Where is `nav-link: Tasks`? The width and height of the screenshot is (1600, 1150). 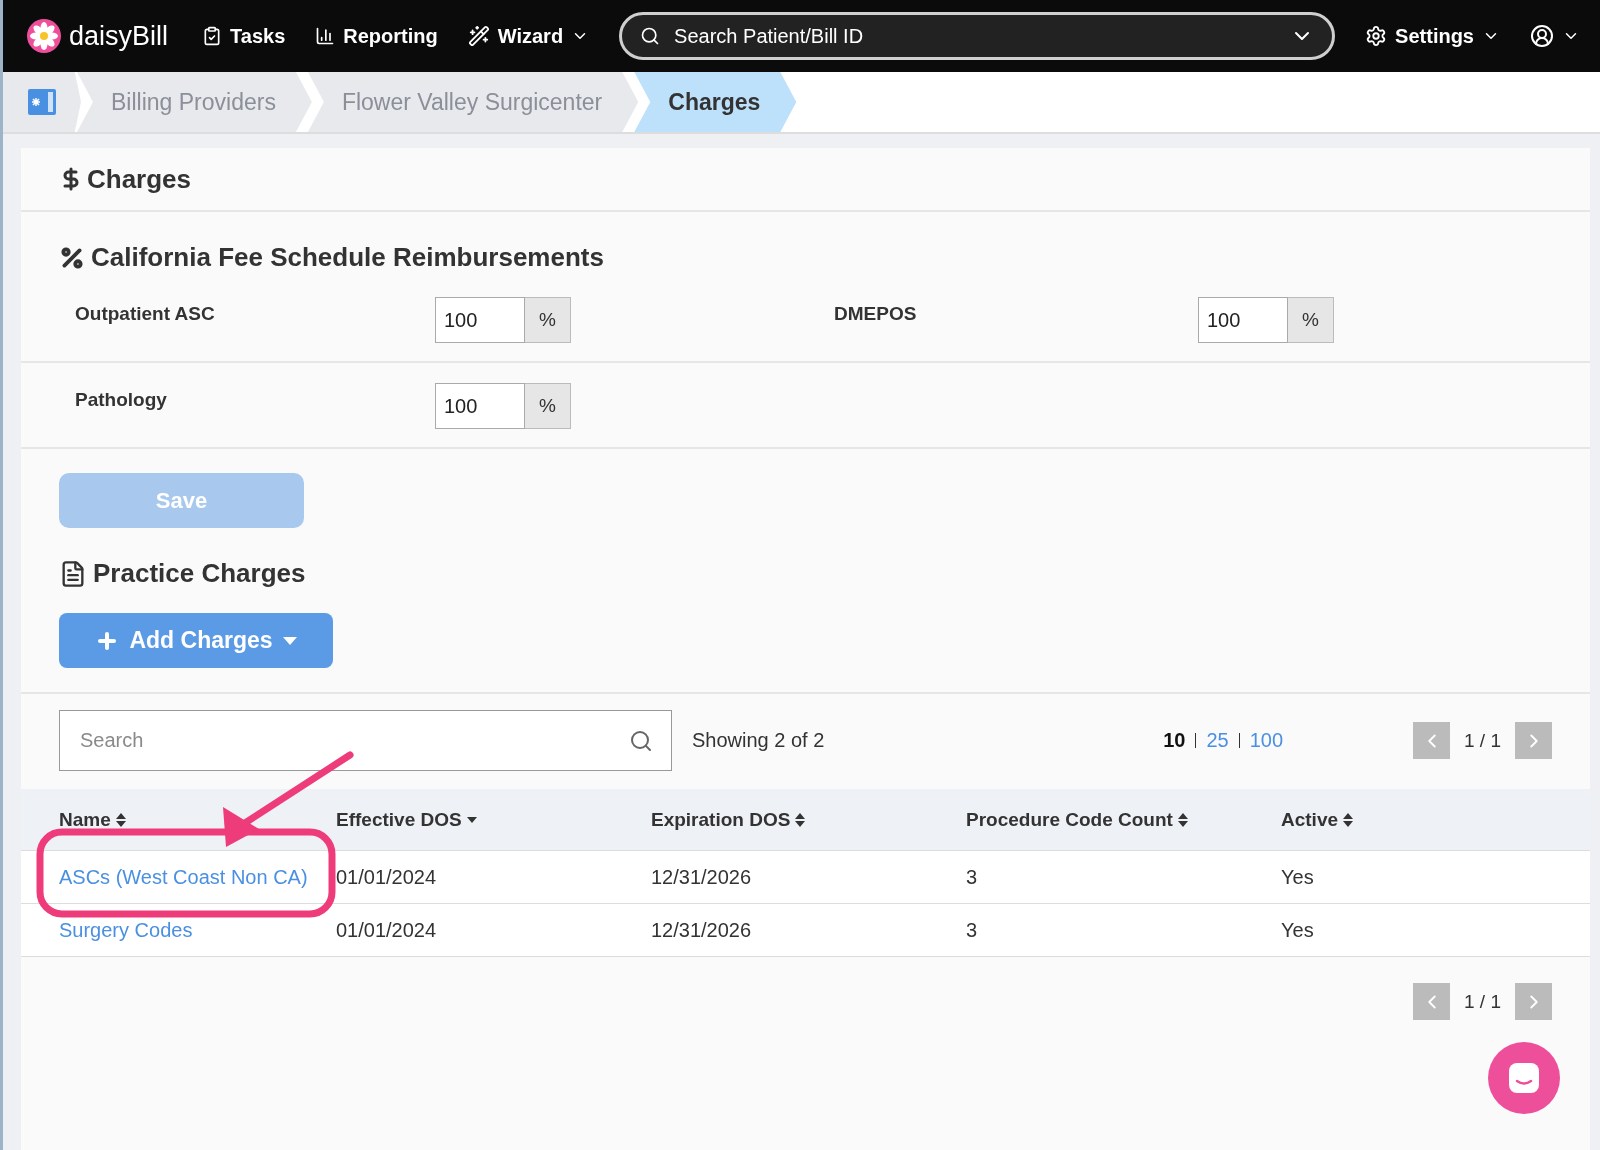 nav-link: Tasks is located at coordinates (244, 36).